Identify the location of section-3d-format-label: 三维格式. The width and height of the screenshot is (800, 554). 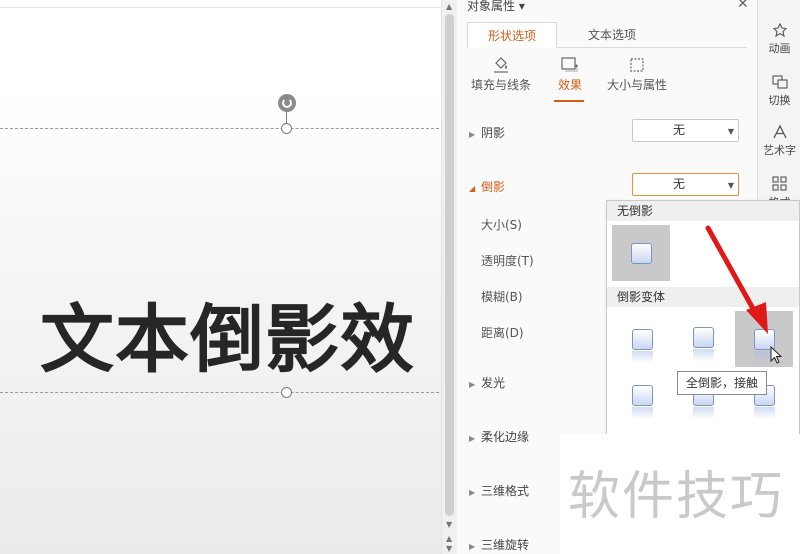
(505, 491).